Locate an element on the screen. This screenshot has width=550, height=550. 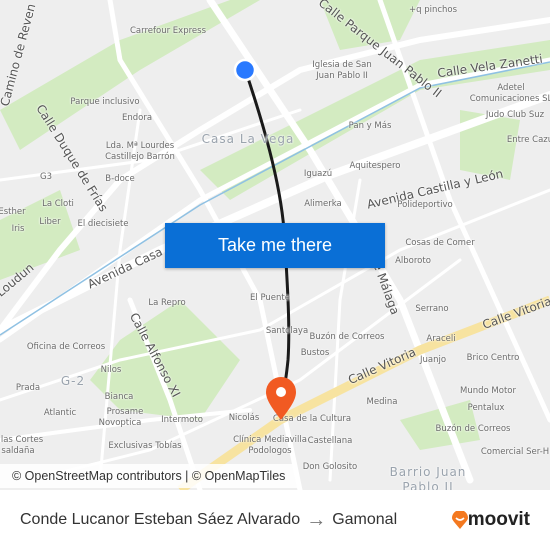
poi-label: Casa de la Cultura is located at coordinates (312, 419).